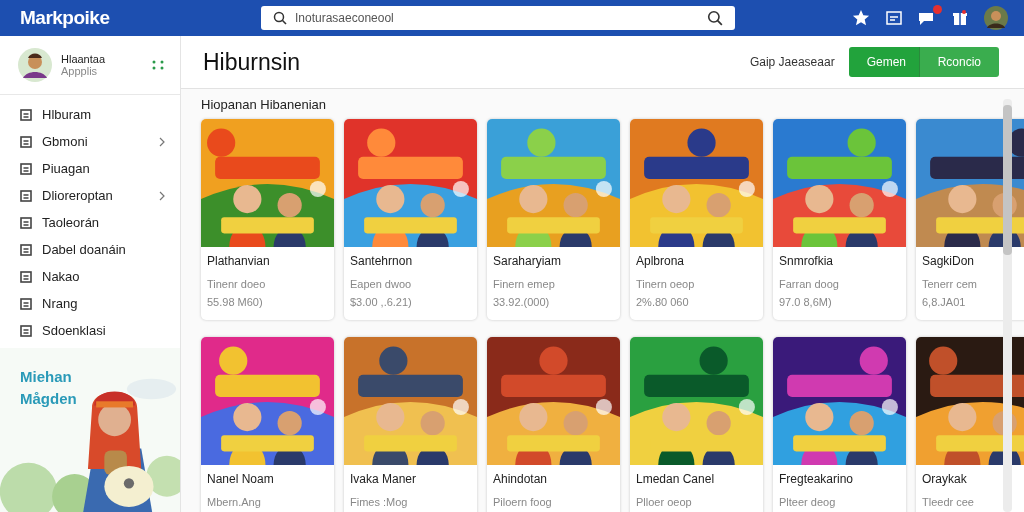  Describe the element at coordinates (665, 284) in the screenshot. I see `game-subtitle: Tinern oeop` at that location.